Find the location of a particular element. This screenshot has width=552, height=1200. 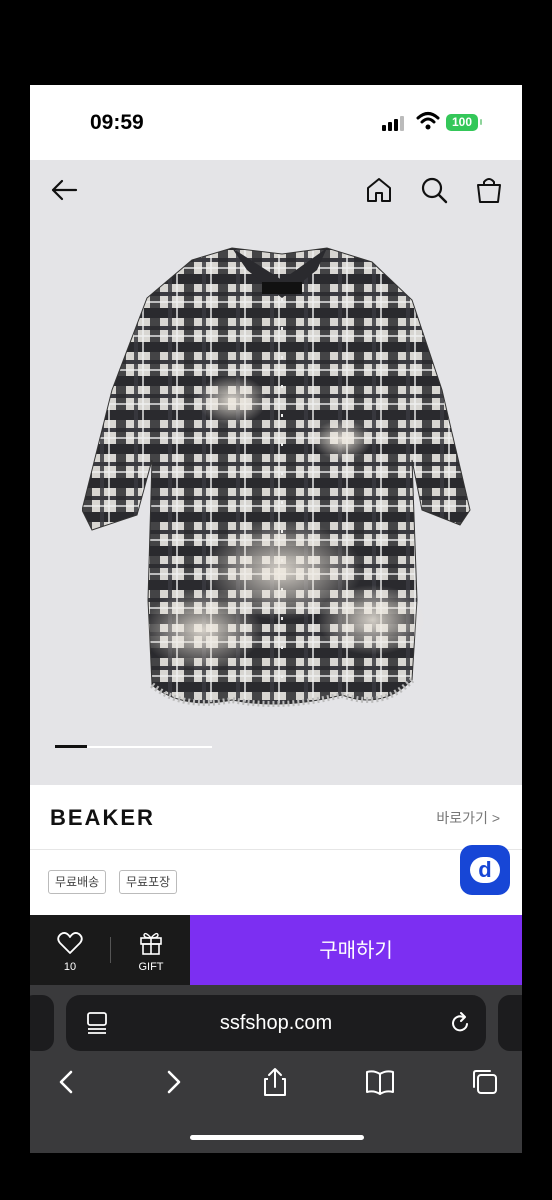

address-bar: ssfshop.com is located at coordinates (276, 1023).